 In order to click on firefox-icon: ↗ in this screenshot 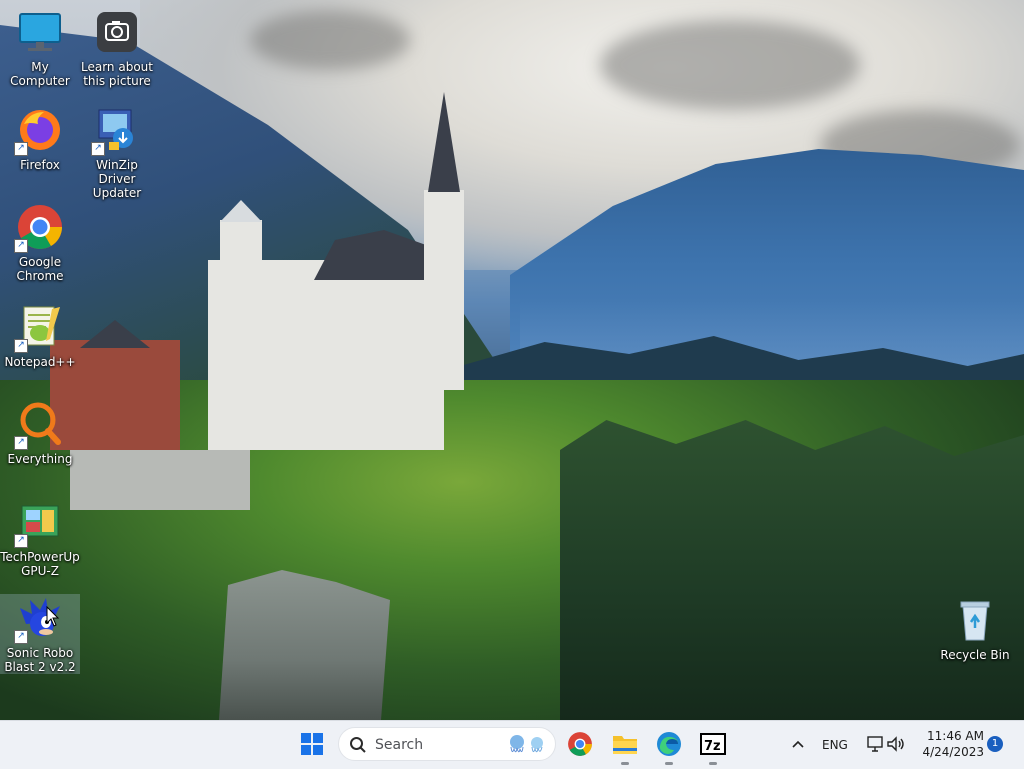, I will do `click(39, 131)`.